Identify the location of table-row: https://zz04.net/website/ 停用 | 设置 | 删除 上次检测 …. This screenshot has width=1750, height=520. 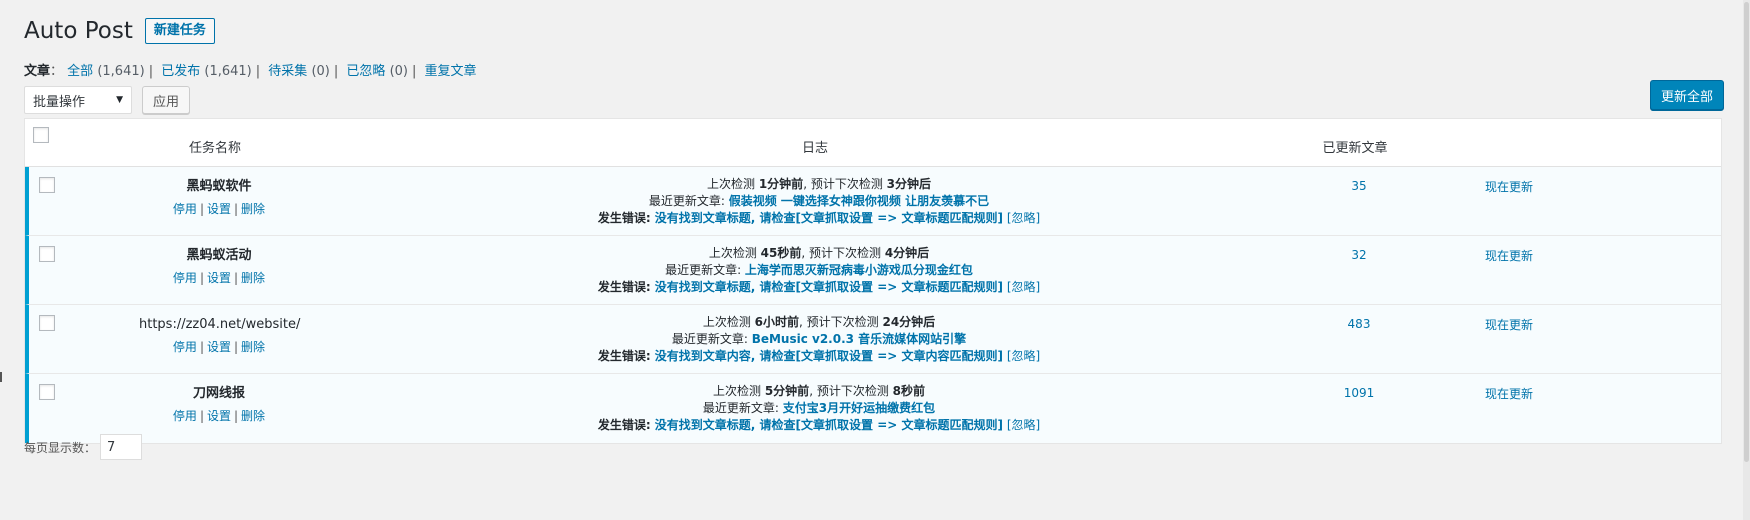
(873, 339).